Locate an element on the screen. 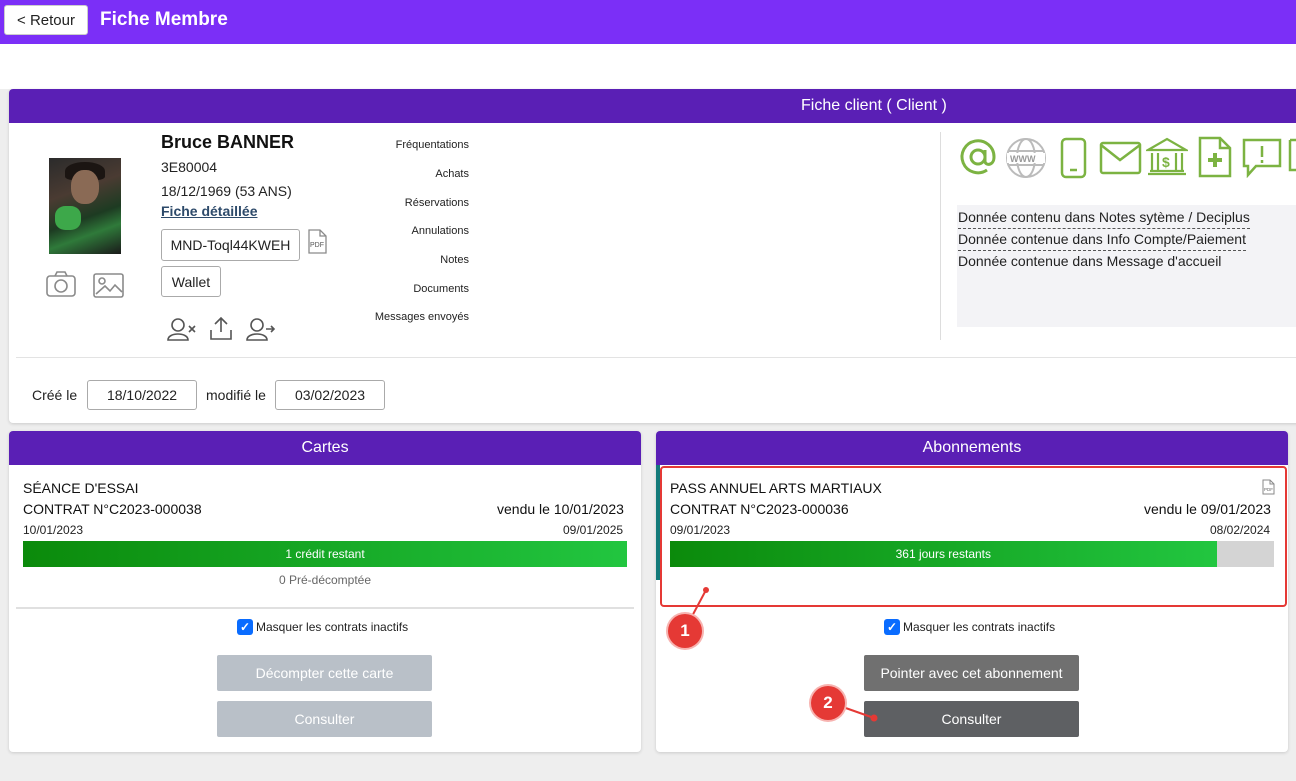 The width and height of the screenshot is (1296, 781). mandate-button: MND-Toql44KWEH is located at coordinates (230, 245).